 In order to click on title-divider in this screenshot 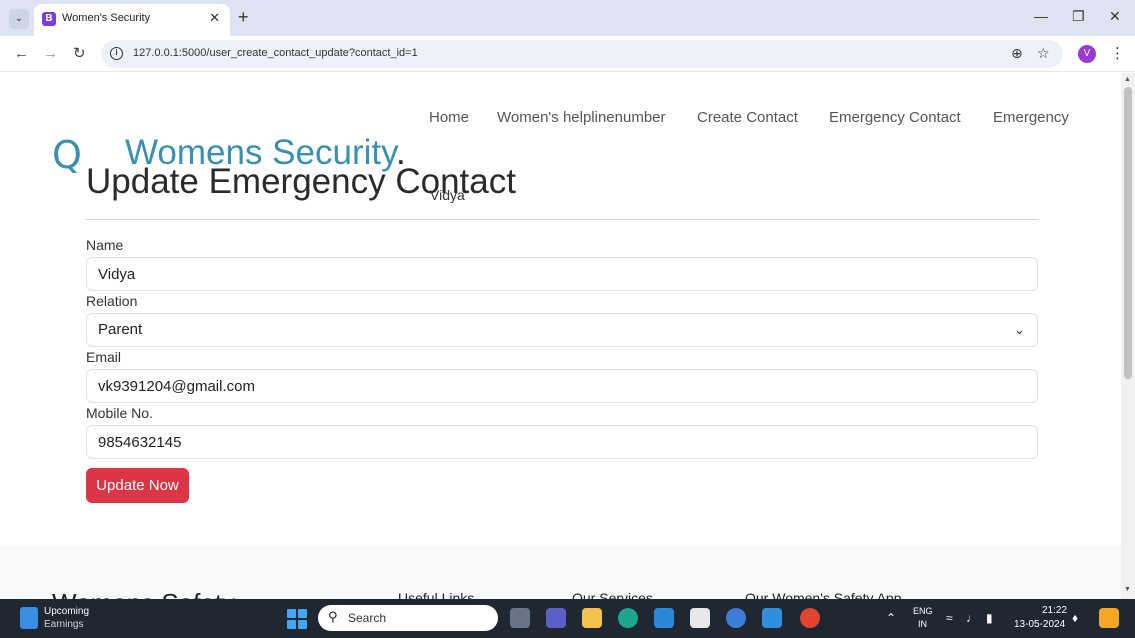, I will do `click(562, 219)`.